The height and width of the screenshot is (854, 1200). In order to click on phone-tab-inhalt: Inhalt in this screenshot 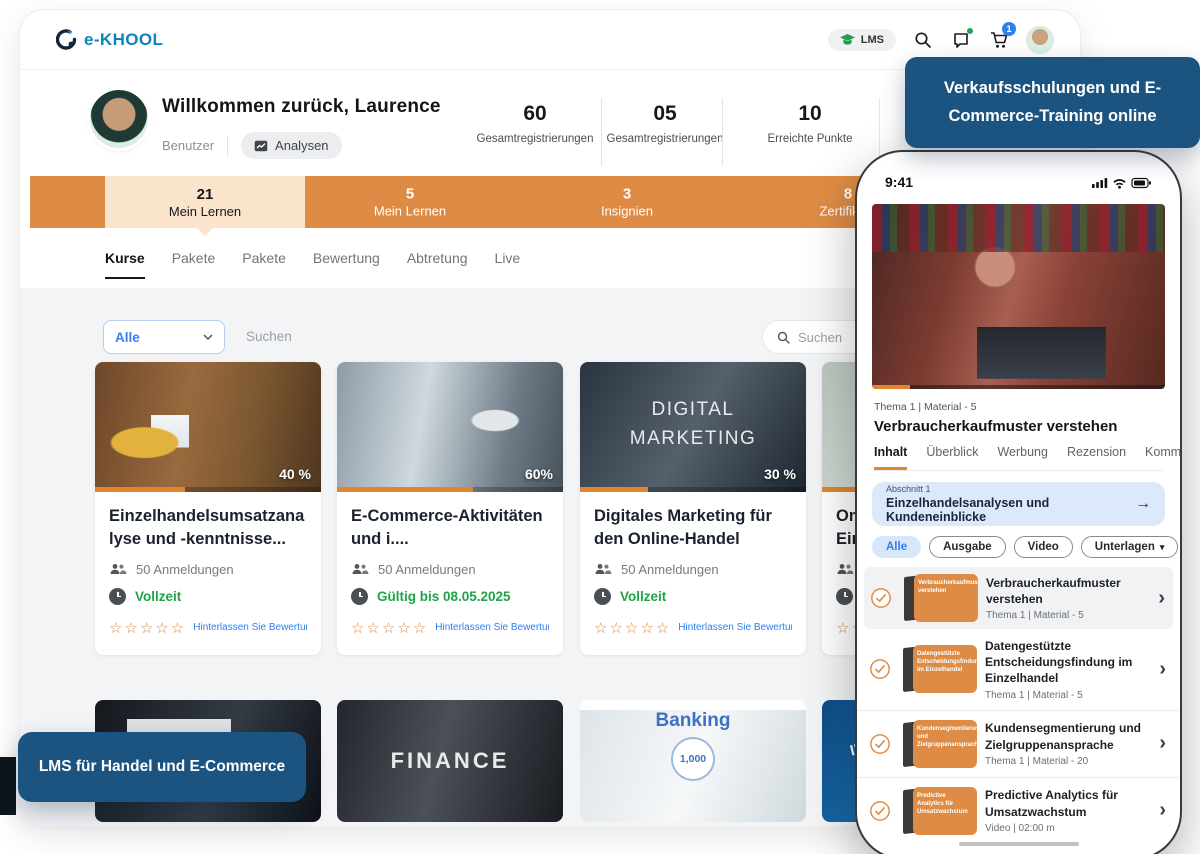, I will do `click(891, 457)`.